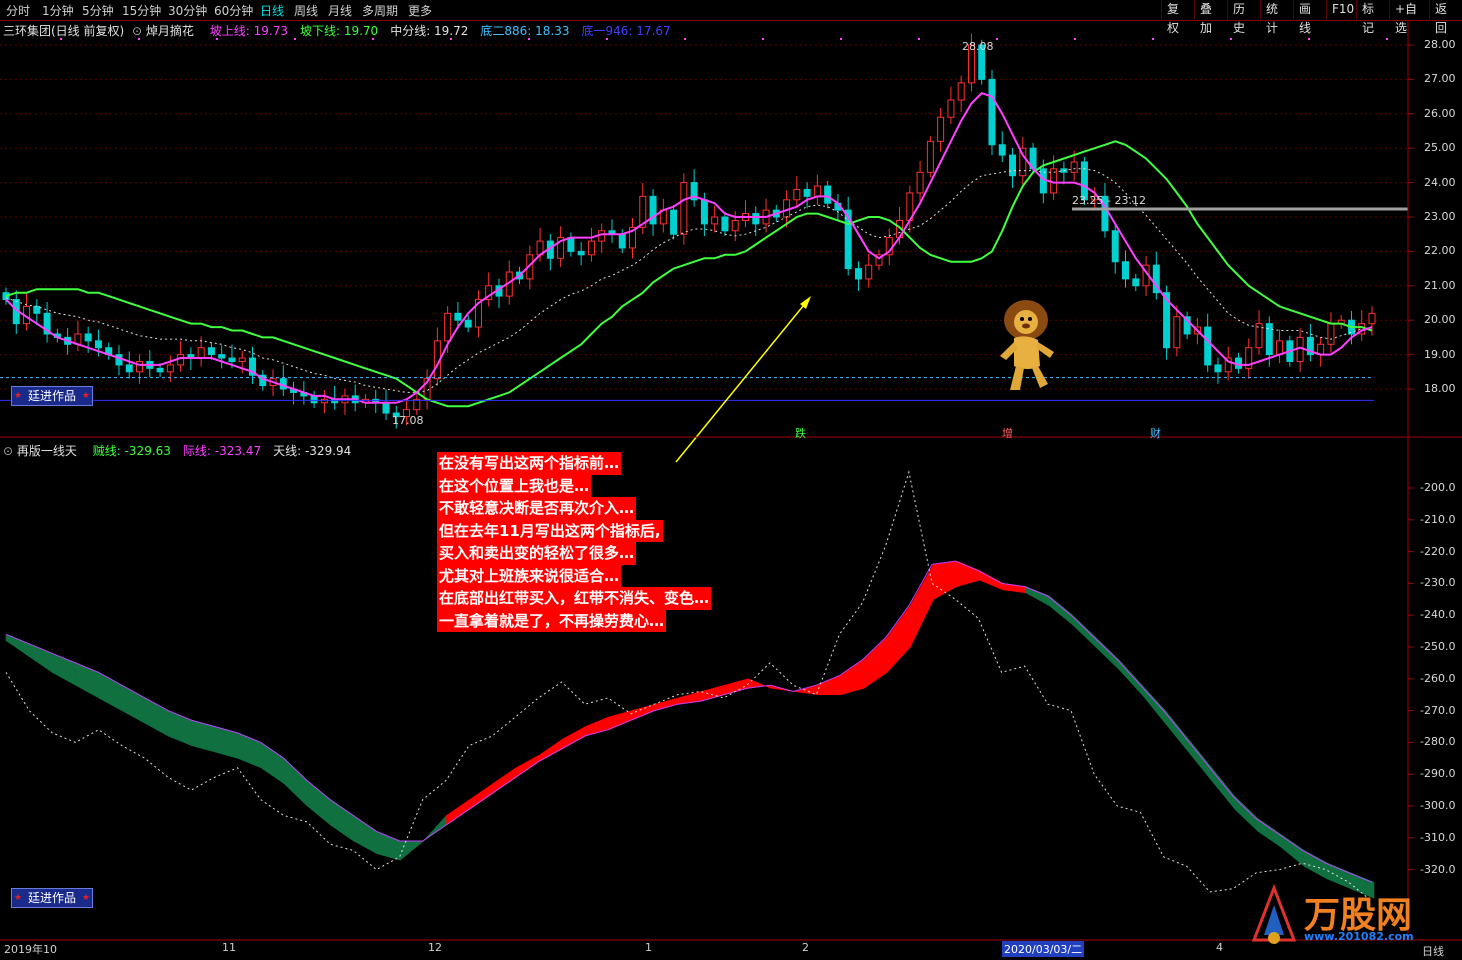  Describe the element at coordinates (1438, 615) in the screenshot. I see `sub-y-tick-label: -240.0` at that location.